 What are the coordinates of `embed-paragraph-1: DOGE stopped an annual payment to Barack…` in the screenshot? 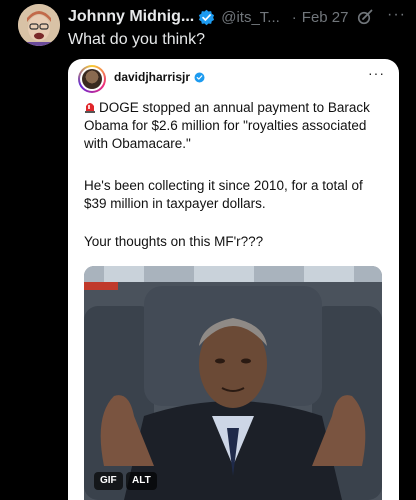 It's located at (234, 126).